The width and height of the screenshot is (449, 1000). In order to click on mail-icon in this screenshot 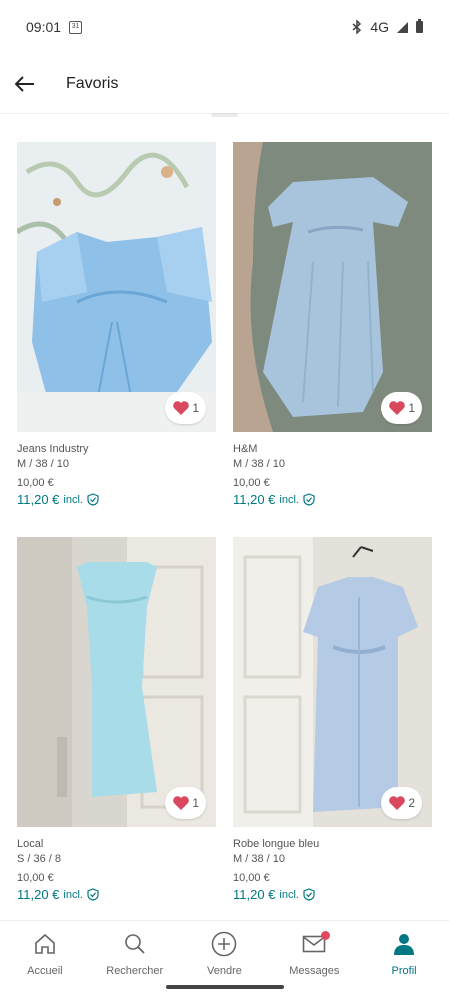, I will do `click(315, 944)`.